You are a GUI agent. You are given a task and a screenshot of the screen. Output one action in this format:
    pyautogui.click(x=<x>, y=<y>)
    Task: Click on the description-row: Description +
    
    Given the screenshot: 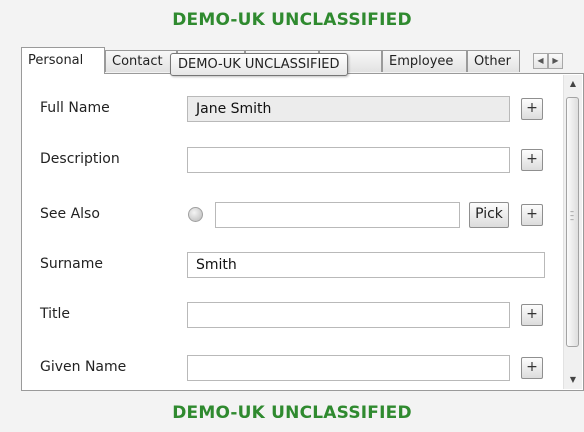 What is the action you would take?
    pyautogui.click(x=292, y=160)
    